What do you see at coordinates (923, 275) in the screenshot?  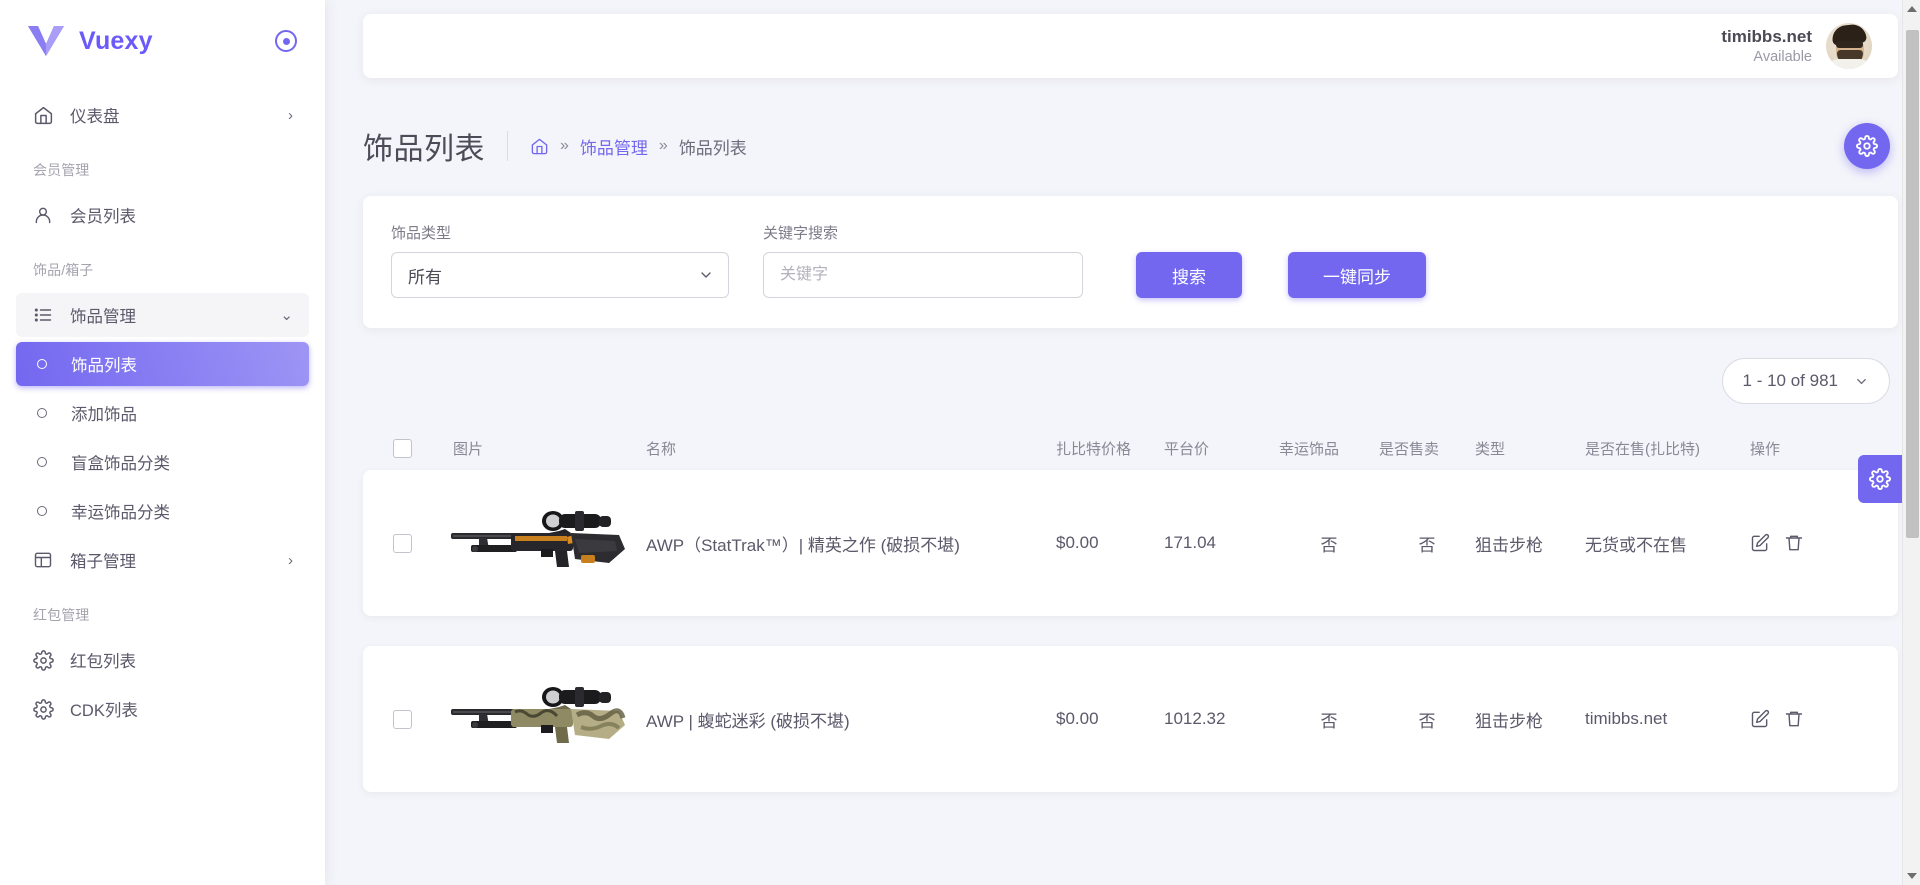 I see `keyword-search-input` at bounding box center [923, 275].